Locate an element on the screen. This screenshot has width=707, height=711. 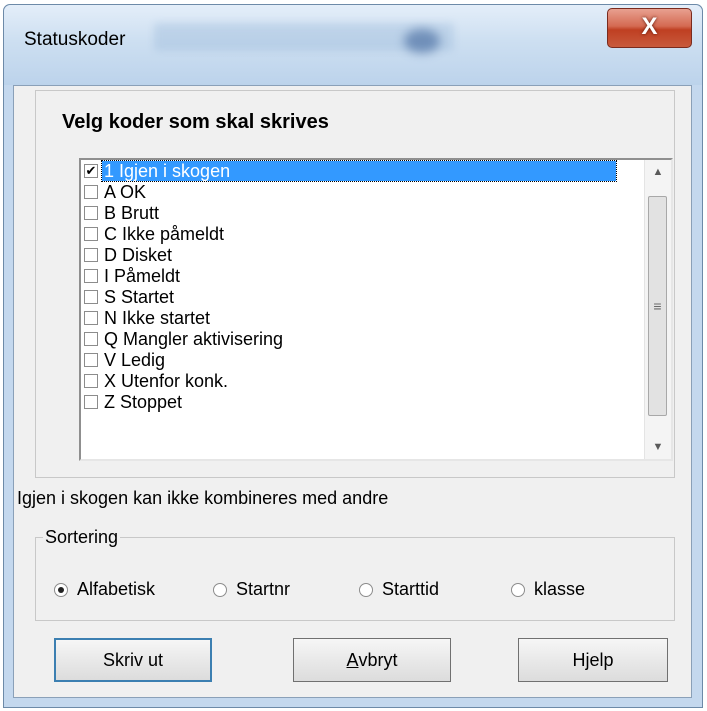
checkmark-icon: ✔ is located at coordinates (91, 170).